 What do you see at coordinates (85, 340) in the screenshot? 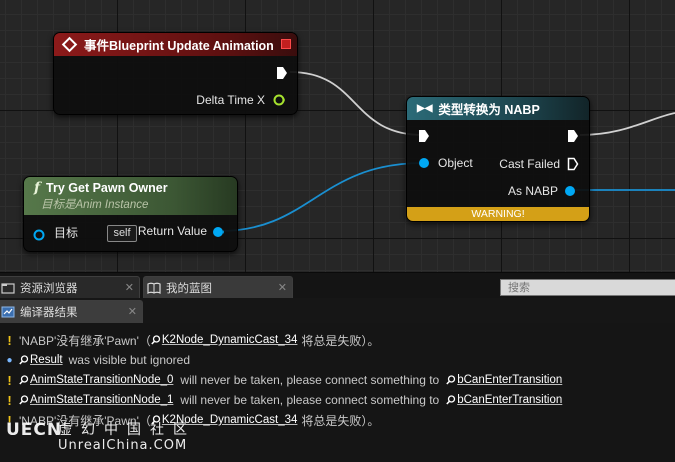
I see `log-text: 'NABP'没有继承'Pawn'（` at bounding box center [85, 340].